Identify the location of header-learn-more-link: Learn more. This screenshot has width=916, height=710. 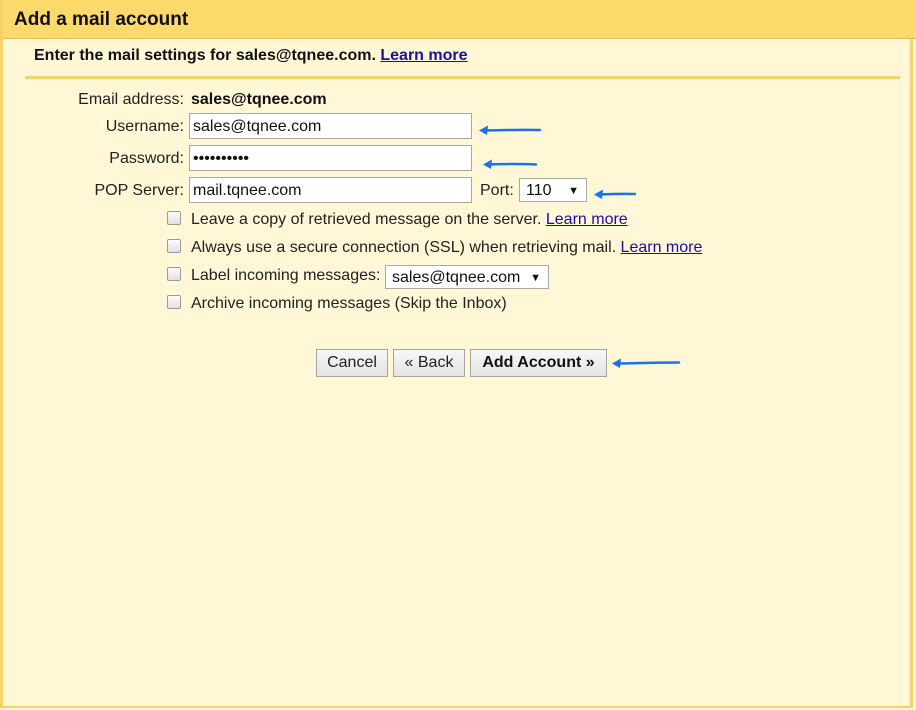
(423, 55).